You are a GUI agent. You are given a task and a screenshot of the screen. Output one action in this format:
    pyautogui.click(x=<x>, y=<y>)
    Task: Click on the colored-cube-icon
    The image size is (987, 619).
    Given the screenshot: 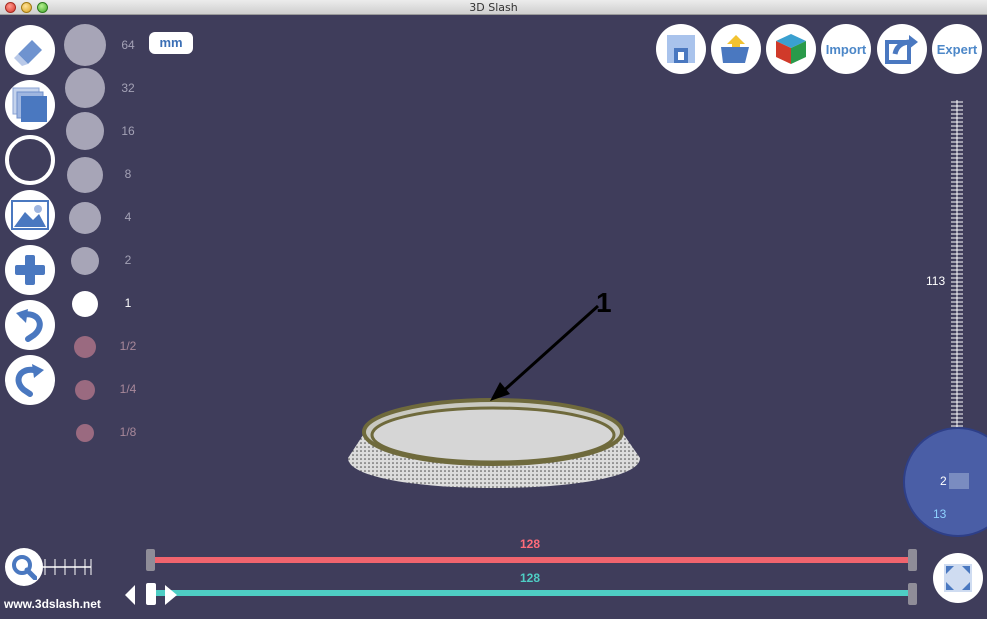 What is the action you would take?
    pyautogui.click(x=791, y=49)
    